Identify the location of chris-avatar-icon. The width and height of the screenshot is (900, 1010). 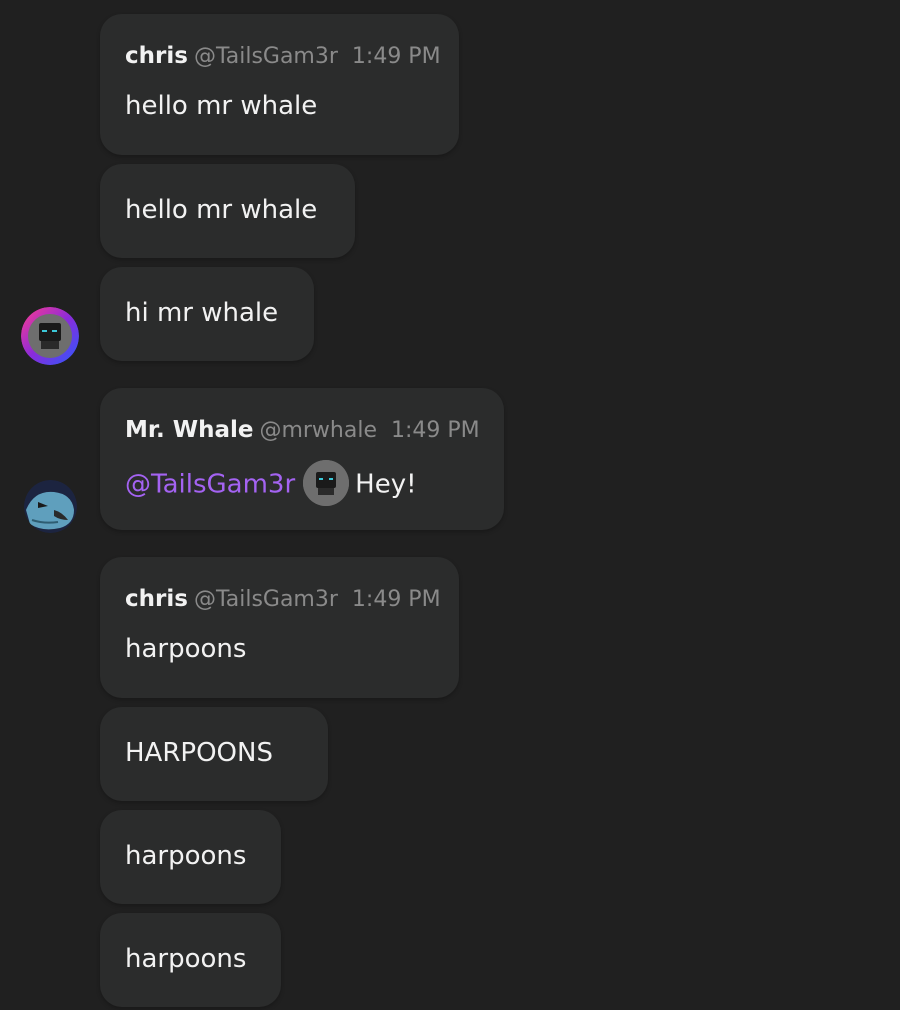
(50, 336).